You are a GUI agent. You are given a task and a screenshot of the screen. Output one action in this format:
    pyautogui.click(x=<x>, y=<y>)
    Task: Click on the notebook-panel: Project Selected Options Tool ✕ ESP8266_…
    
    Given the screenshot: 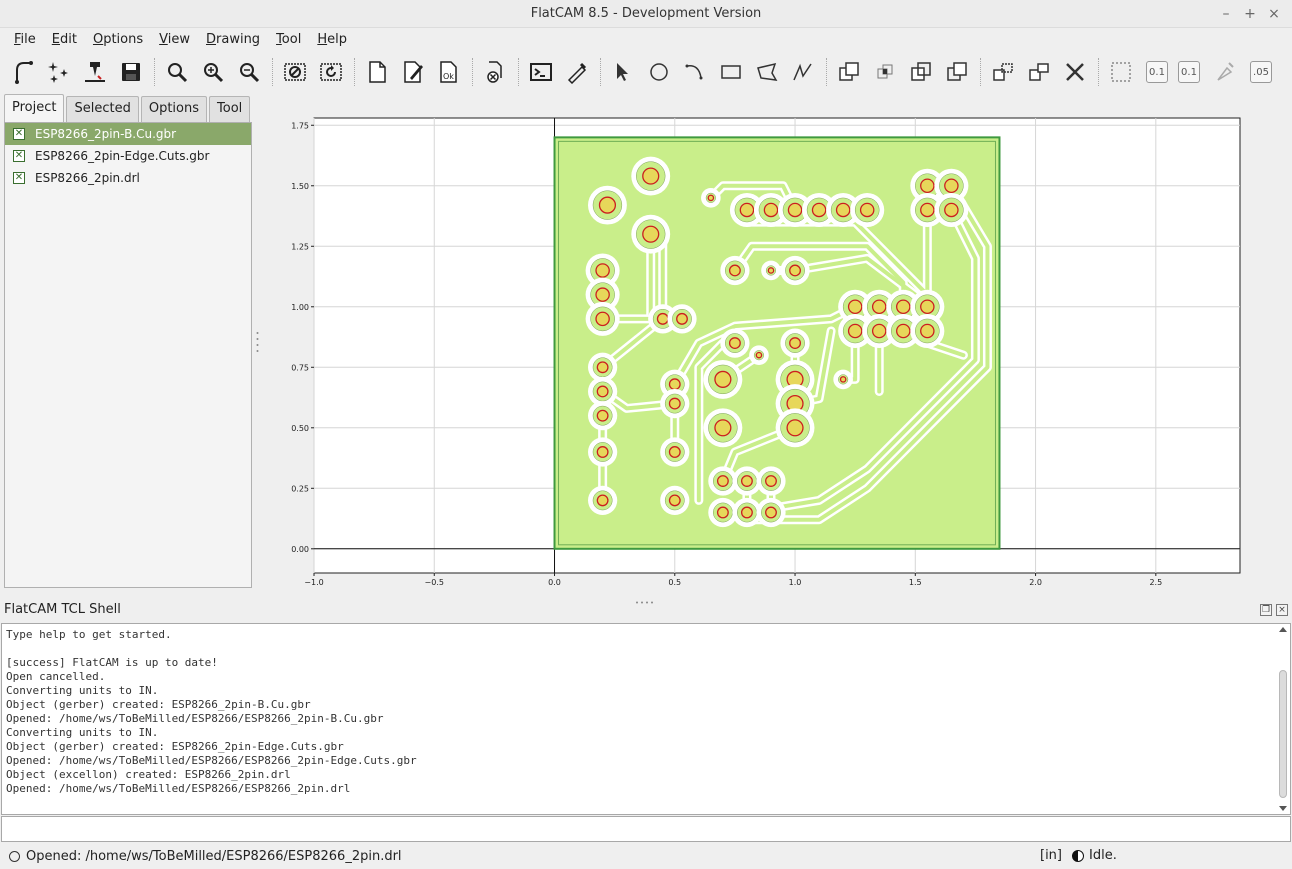 What is the action you would take?
    pyautogui.click(x=129, y=342)
    